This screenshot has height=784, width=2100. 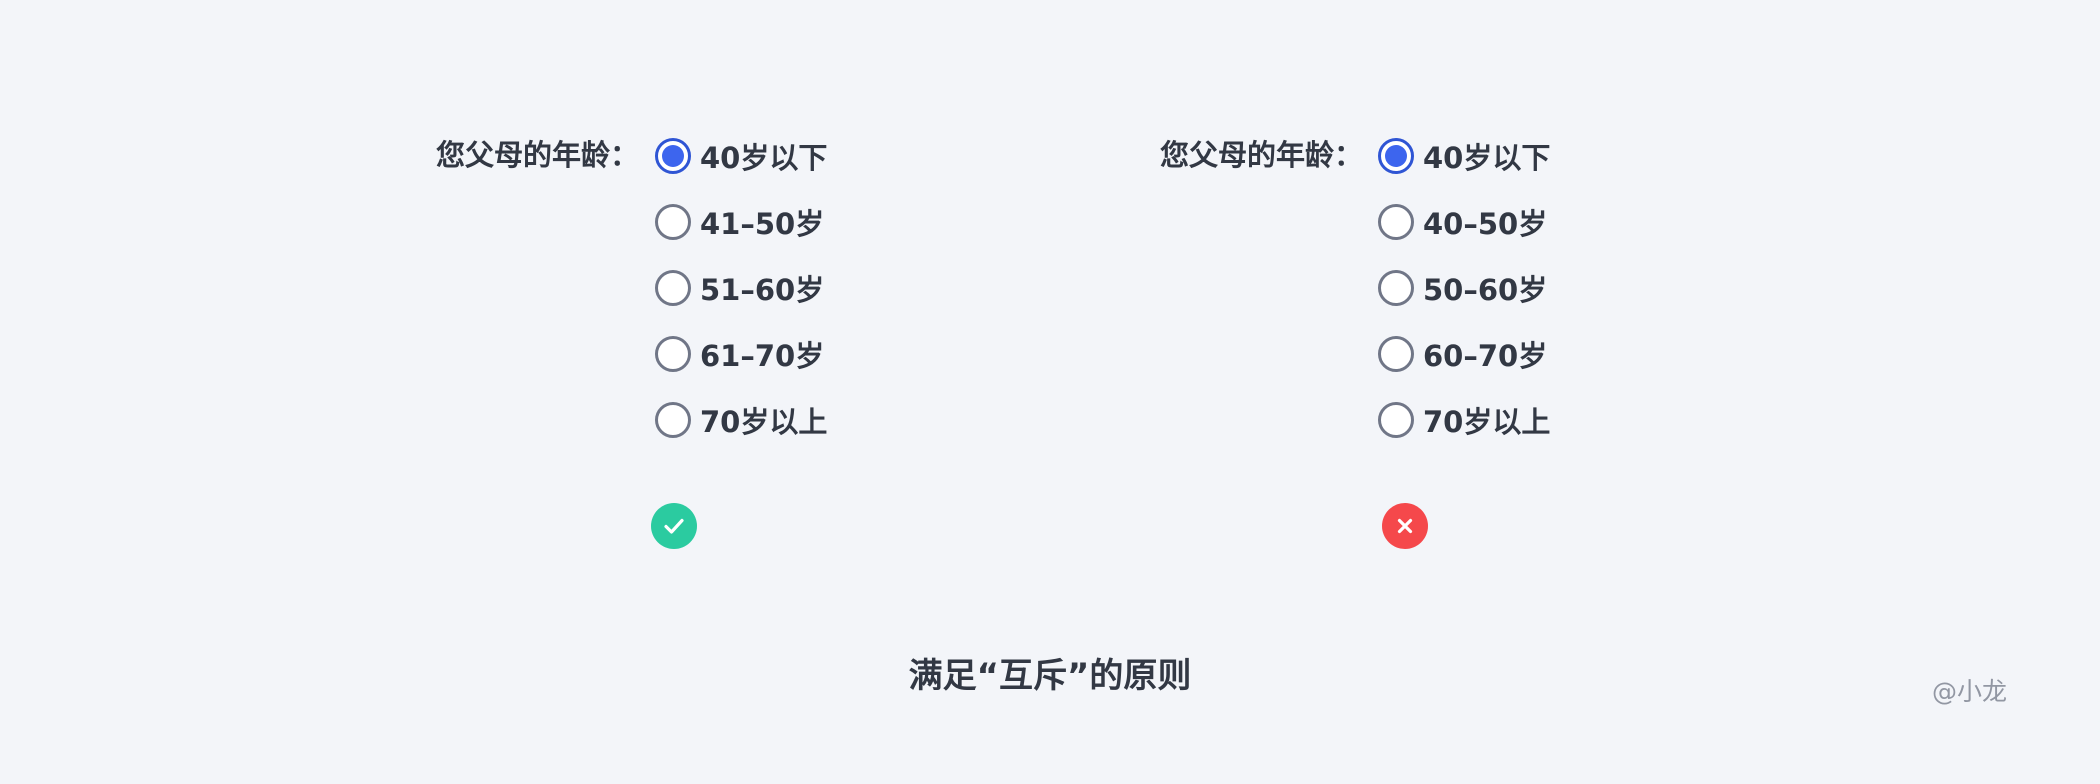 I want to click on option-label: 40–50岁, so click(x=1485, y=224).